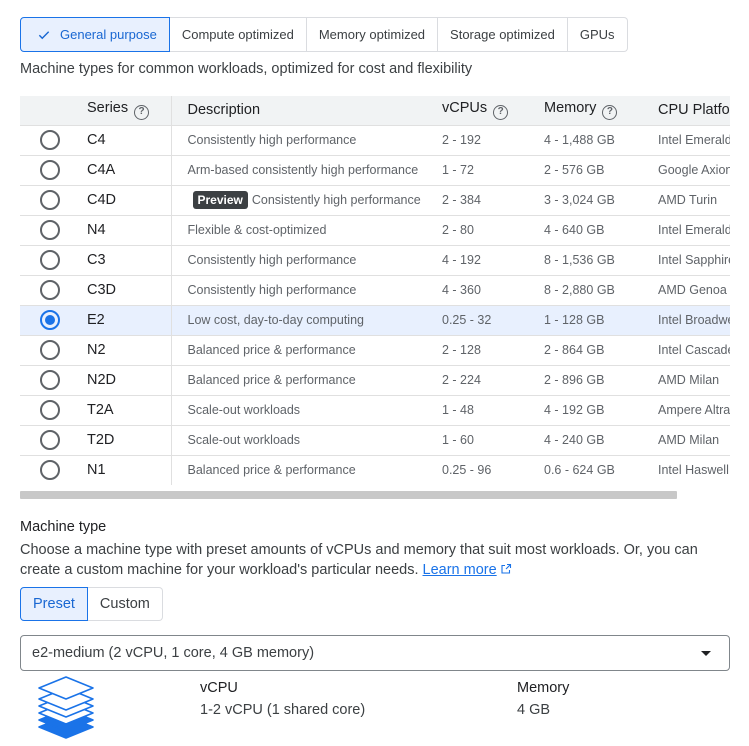  I want to click on series-name: C4A, so click(101, 170).